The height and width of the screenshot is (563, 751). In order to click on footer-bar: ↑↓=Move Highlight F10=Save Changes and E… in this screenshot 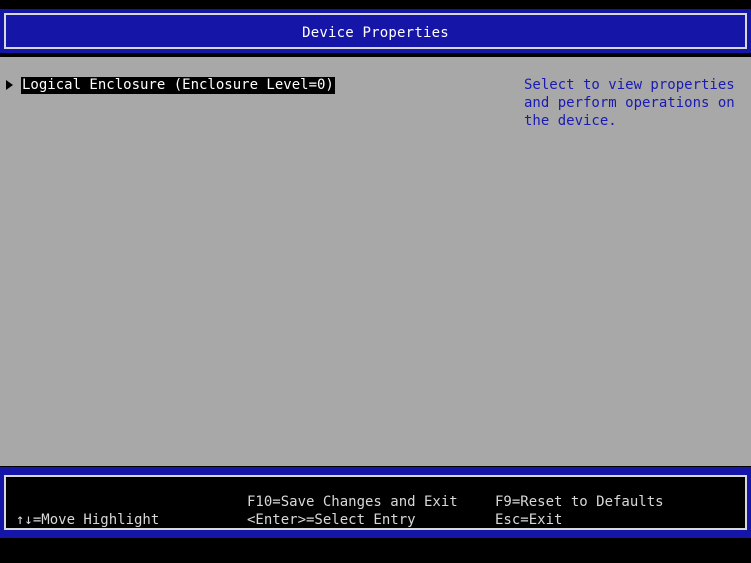, I will do `click(375, 502)`.